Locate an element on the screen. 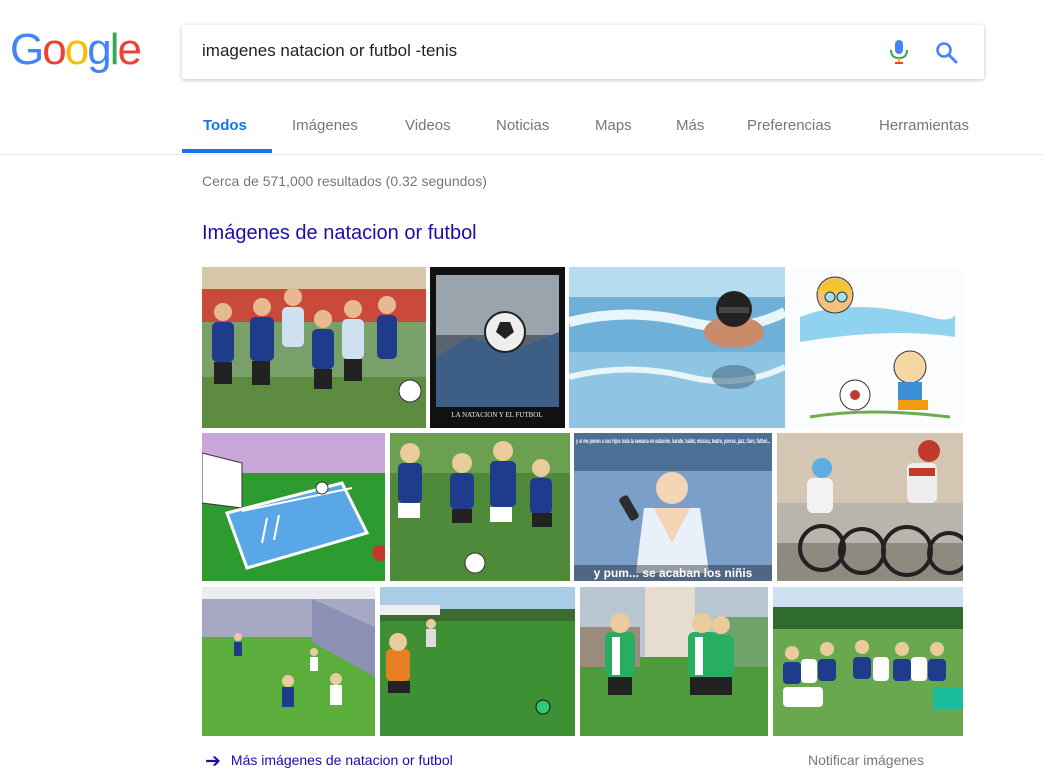 The image size is (1043, 773). tab-herramientas: Herramientas is located at coordinates (924, 125).